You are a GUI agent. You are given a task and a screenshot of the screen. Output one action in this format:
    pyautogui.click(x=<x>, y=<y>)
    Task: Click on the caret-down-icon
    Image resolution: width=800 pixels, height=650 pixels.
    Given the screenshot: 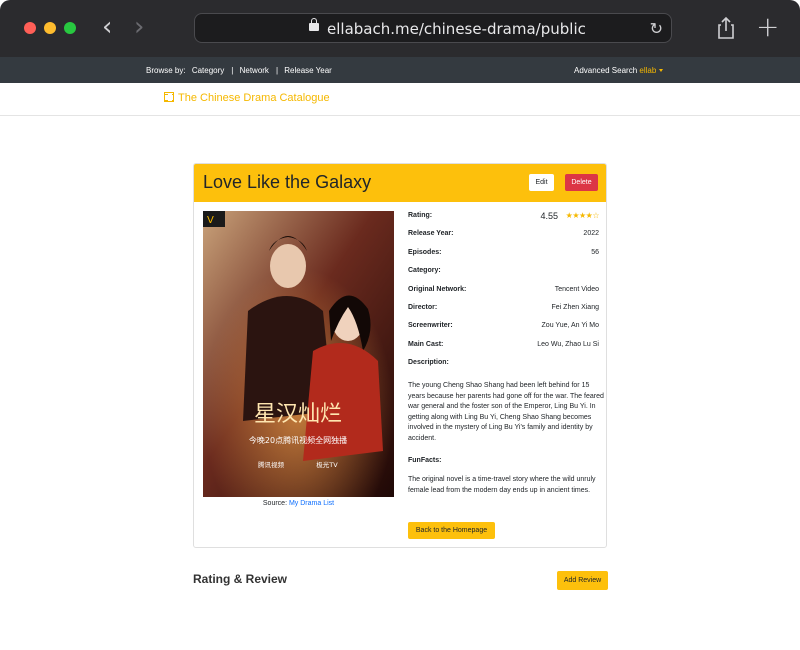 What is the action you would take?
    pyautogui.click(x=661, y=71)
    